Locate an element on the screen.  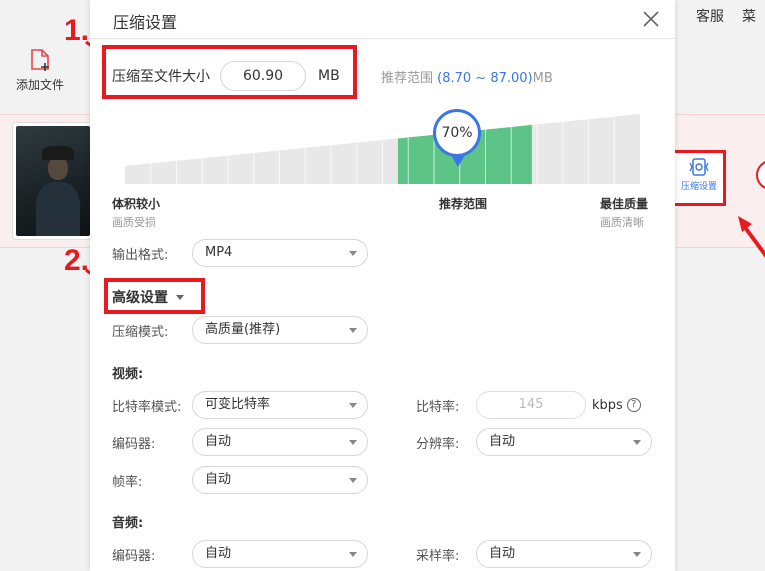
bitrate-input: 145 is located at coordinates (531, 405).